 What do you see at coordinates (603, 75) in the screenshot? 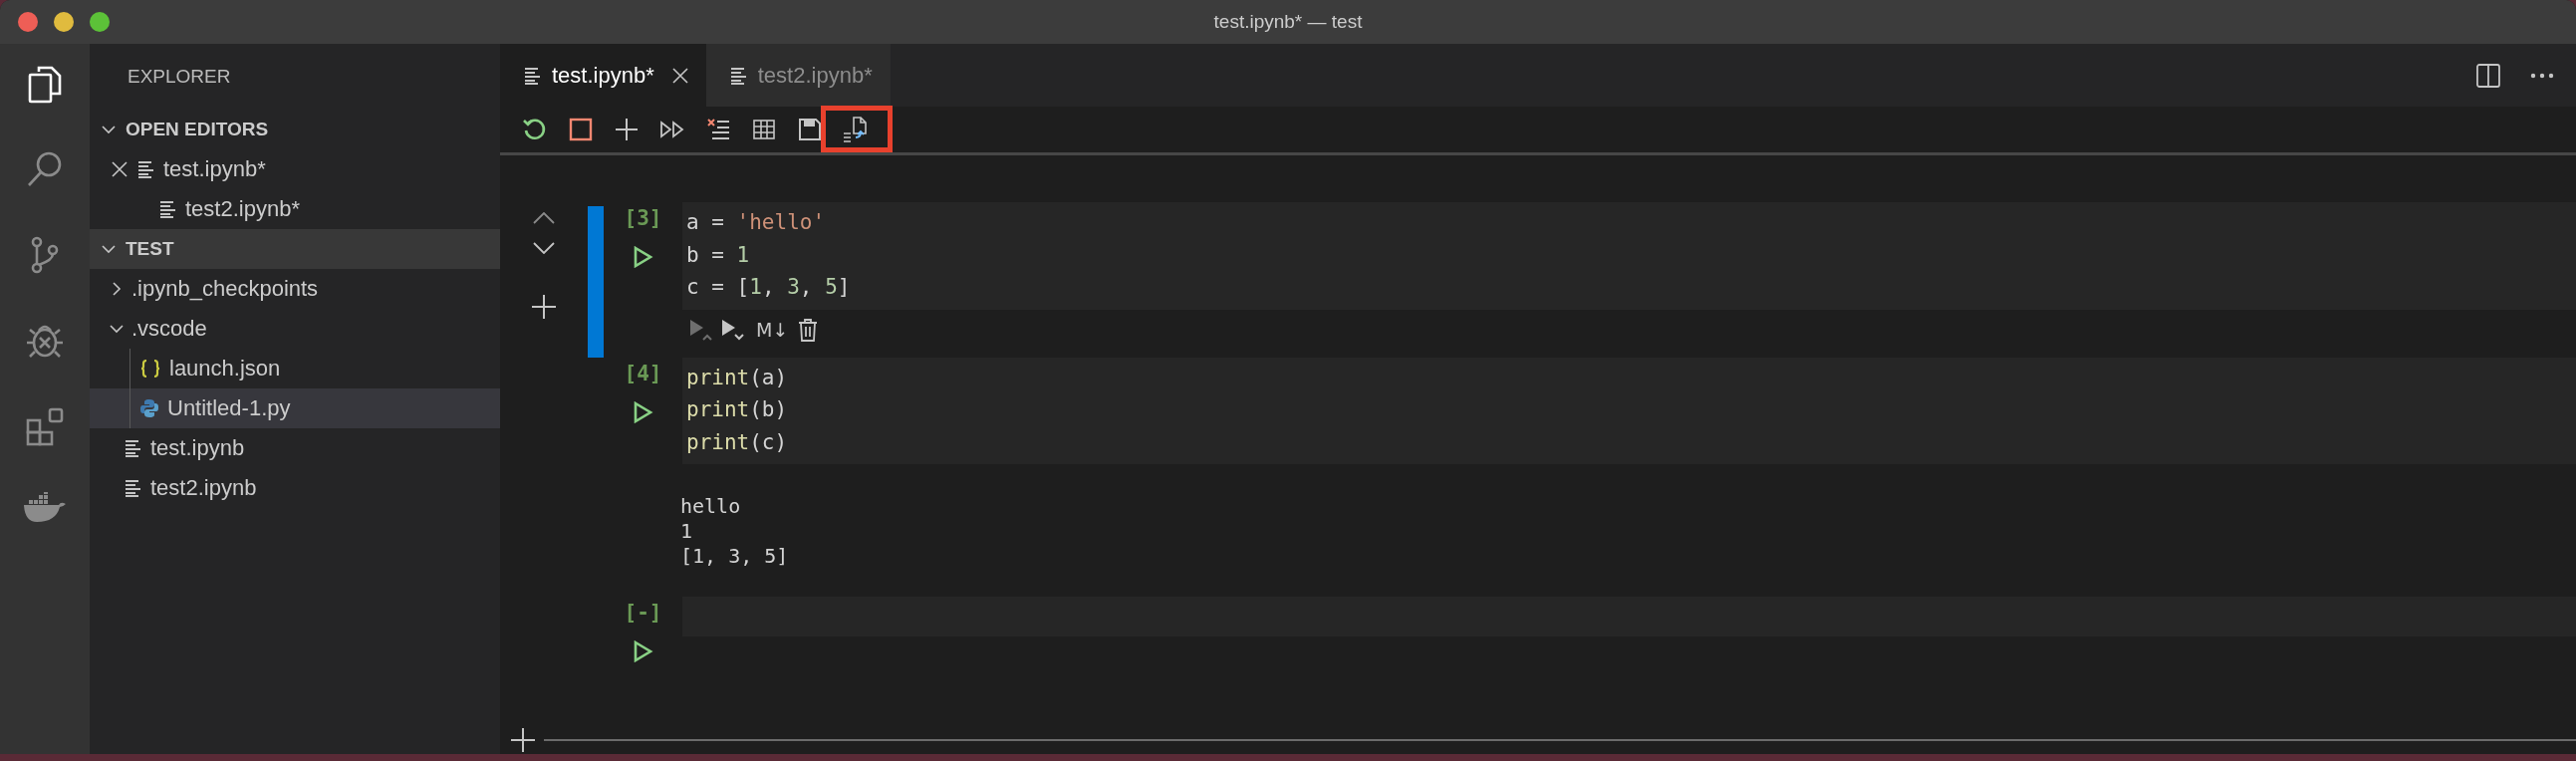
I see `editor-tab: test.ipynb*` at bounding box center [603, 75].